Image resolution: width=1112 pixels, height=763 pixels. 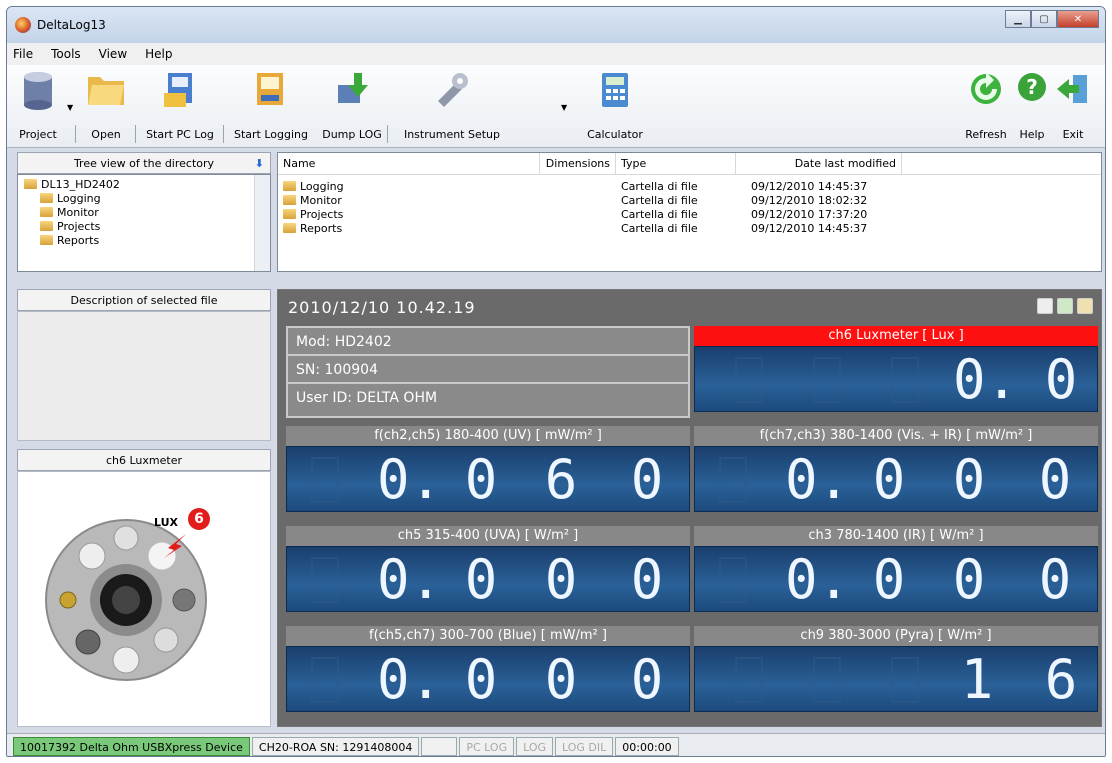 What do you see at coordinates (262, 223) in the screenshot?
I see `tree-scrollbar` at bounding box center [262, 223].